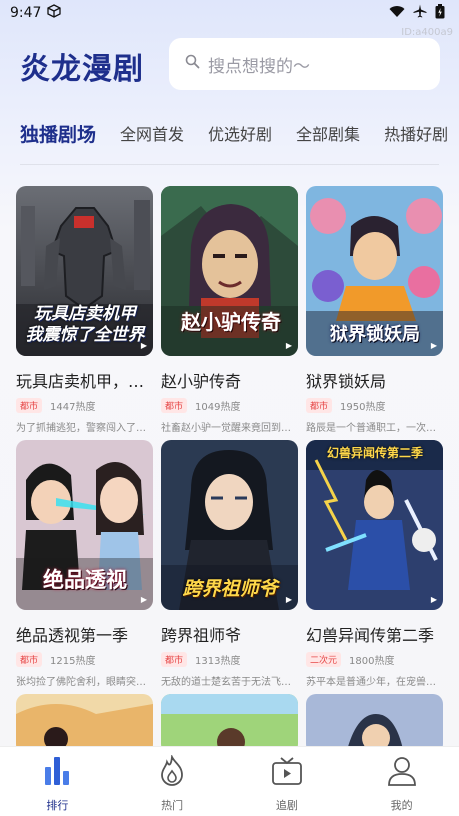 The width and height of the screenshot is (459, 816). Describe the element at coordinates (84, 682) in the screenshot. I see `drama-description: 张均捡了佛陀舍利，眼睛突然获得透视` at that location.